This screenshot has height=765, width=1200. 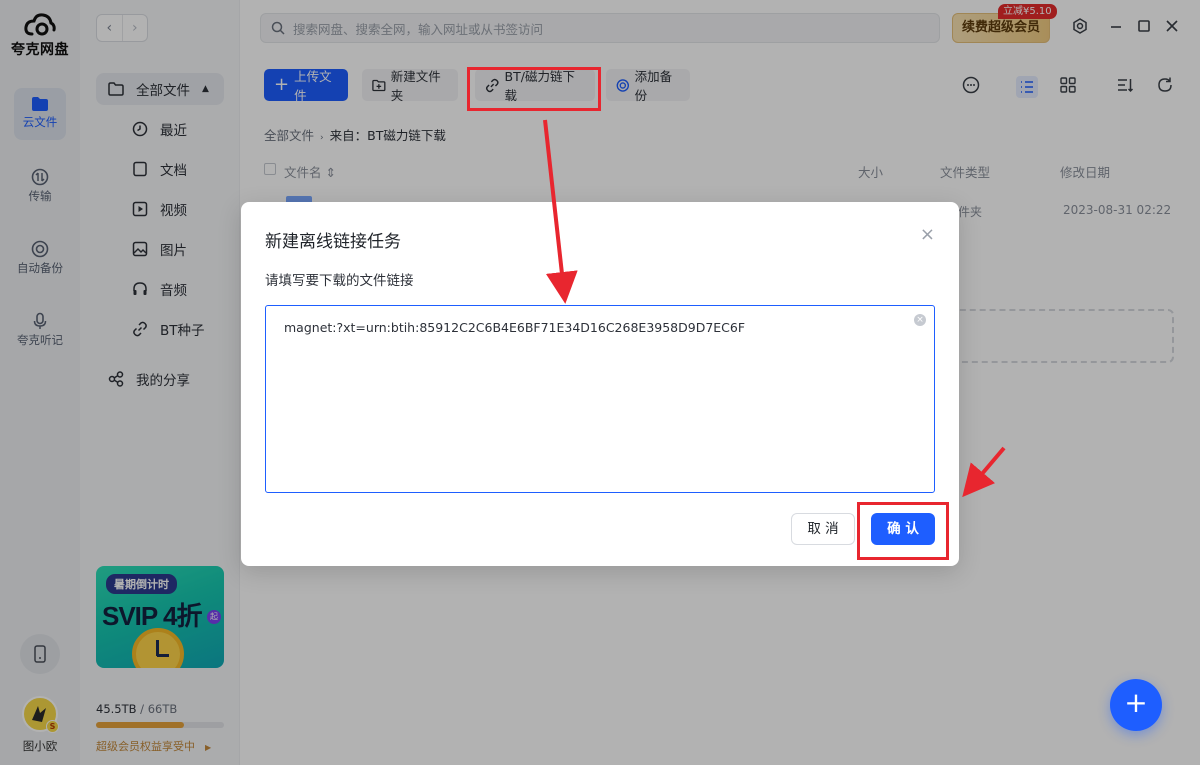 What do you see at coordinates (1136, 705) in the screenshot?
I see `fab-add-button: +` at bounding box center [1136, 705].